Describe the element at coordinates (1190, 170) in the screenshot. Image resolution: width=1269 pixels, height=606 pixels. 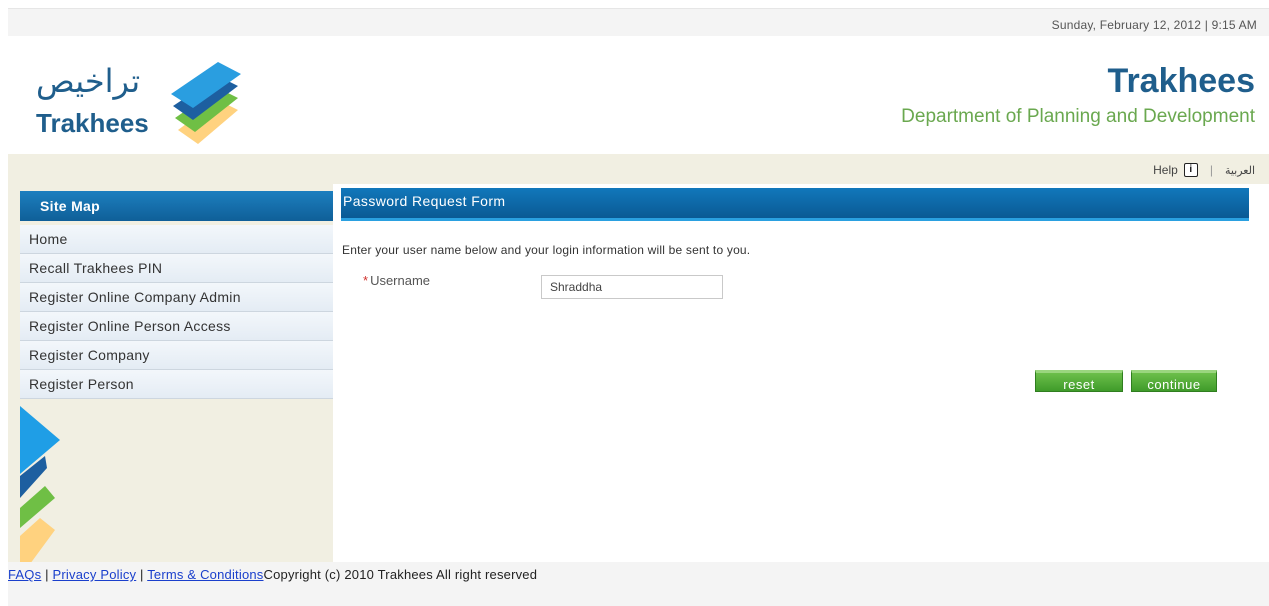
I see `info-icon: i` at that location.